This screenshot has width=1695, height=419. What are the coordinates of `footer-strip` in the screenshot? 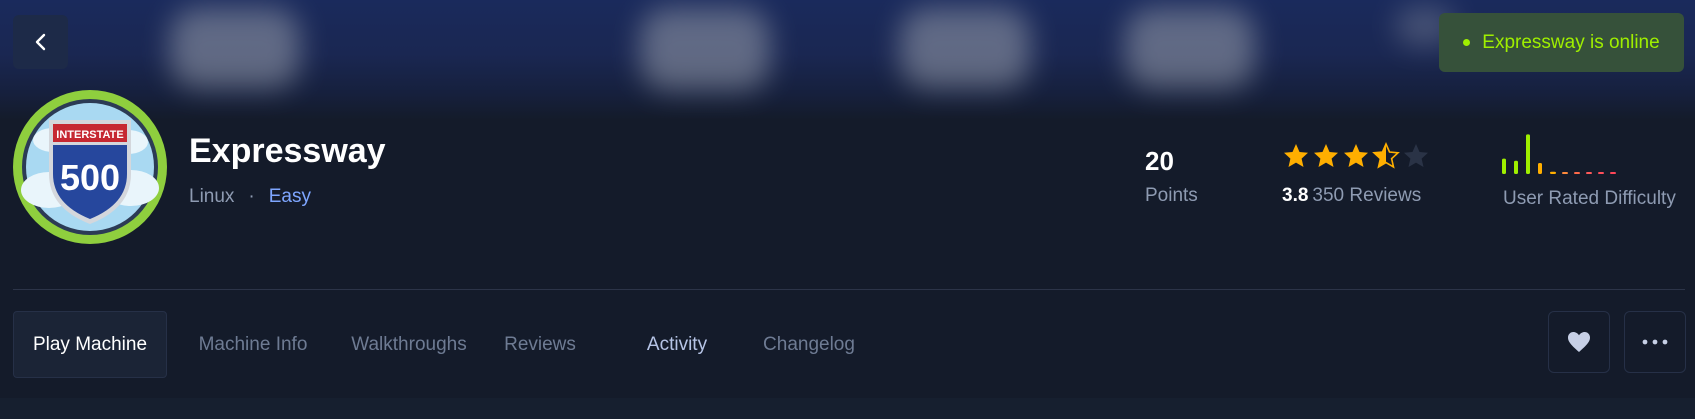 It's located at (847, 408).